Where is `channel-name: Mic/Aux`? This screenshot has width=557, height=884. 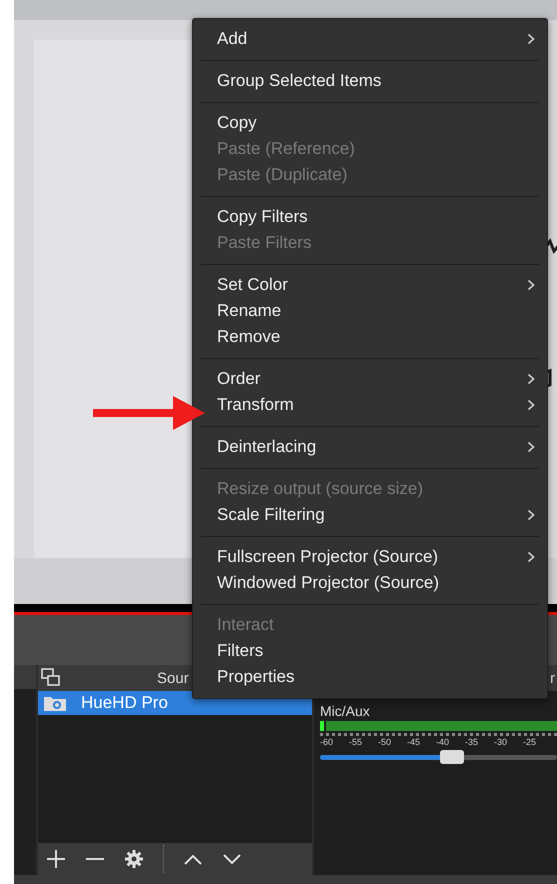 channel-name: Mic/Aux is located at coordinates (345, 711).